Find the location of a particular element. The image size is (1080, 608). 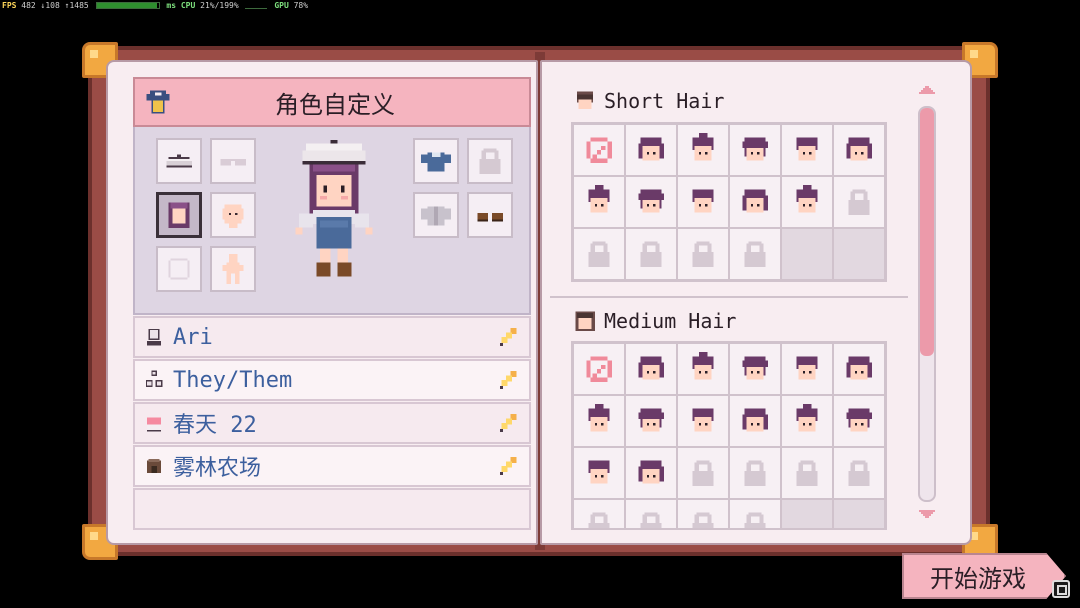

scrollbar-thumb is located at coordinates (927, 232).